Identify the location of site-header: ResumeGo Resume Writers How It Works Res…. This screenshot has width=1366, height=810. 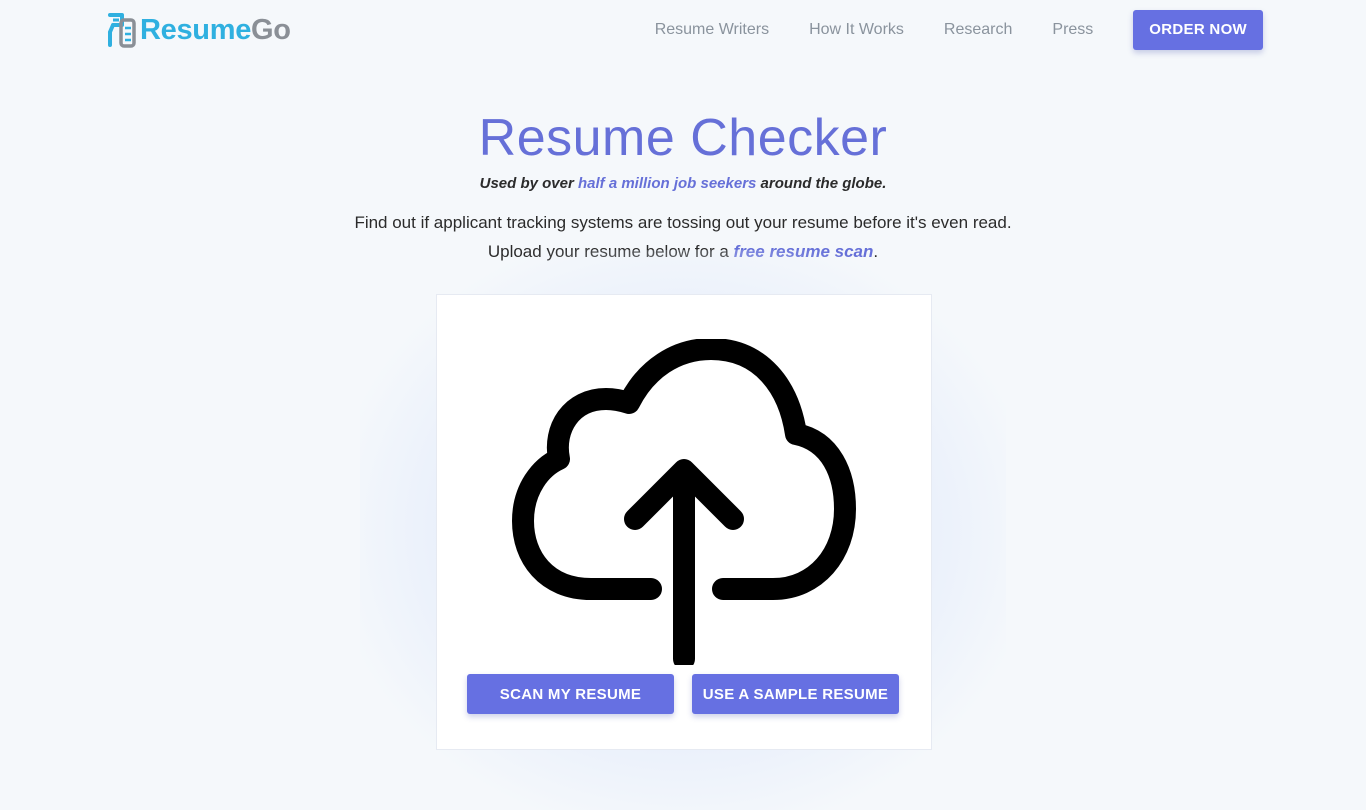
(683, 31).